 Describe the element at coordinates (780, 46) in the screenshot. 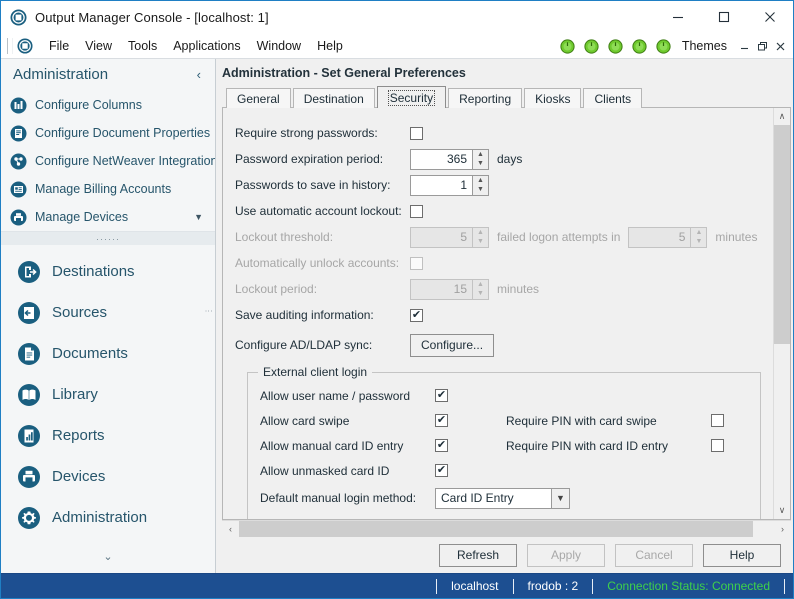

I see `mdi-close-icon` at that location.